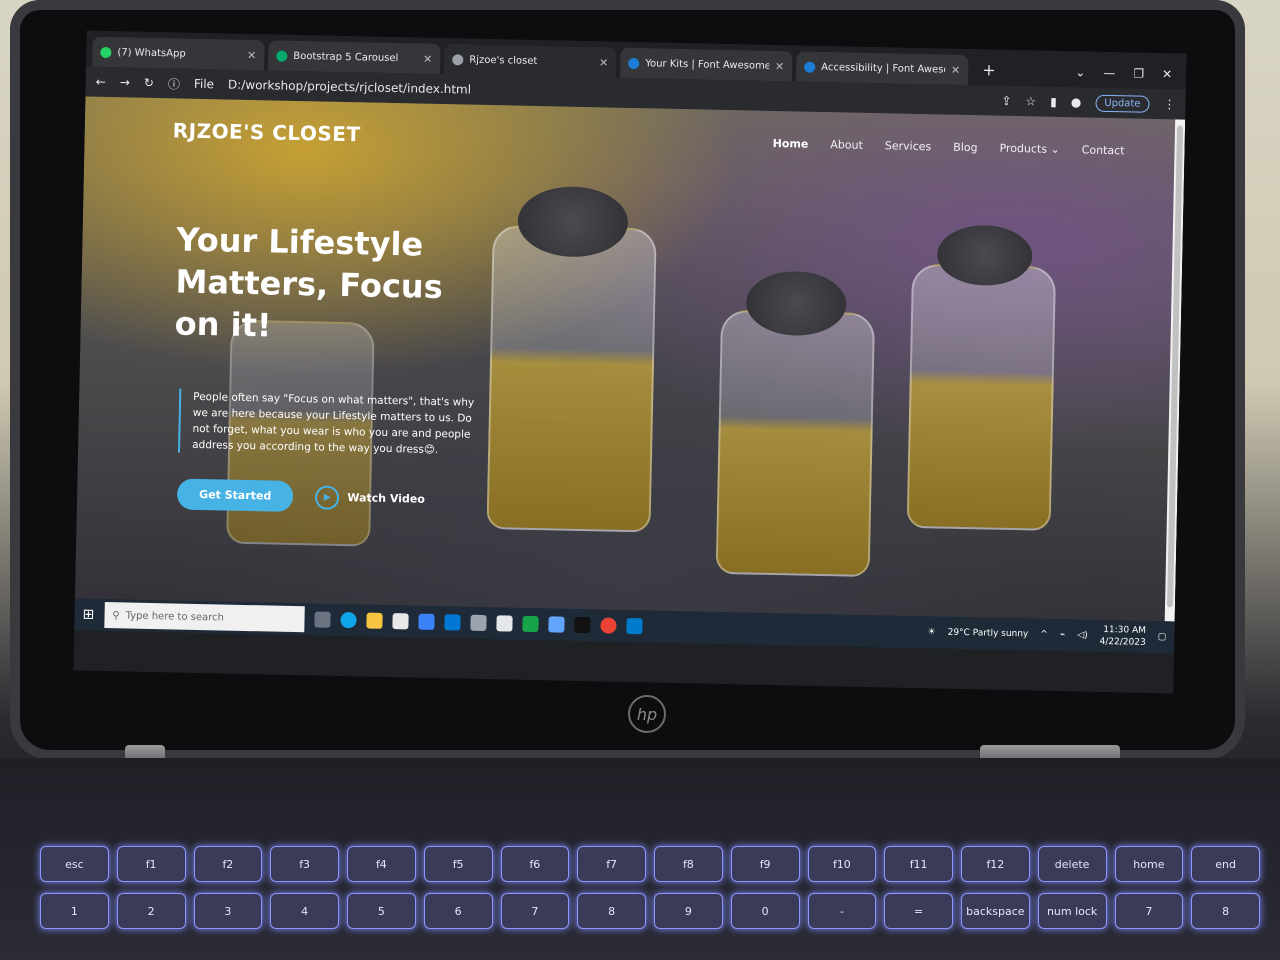 The height and width of the screenshot is (960, 1280). Describe the element at coordinates (791, 143) in the screenshot. I see `nav-home: Home` at that location.